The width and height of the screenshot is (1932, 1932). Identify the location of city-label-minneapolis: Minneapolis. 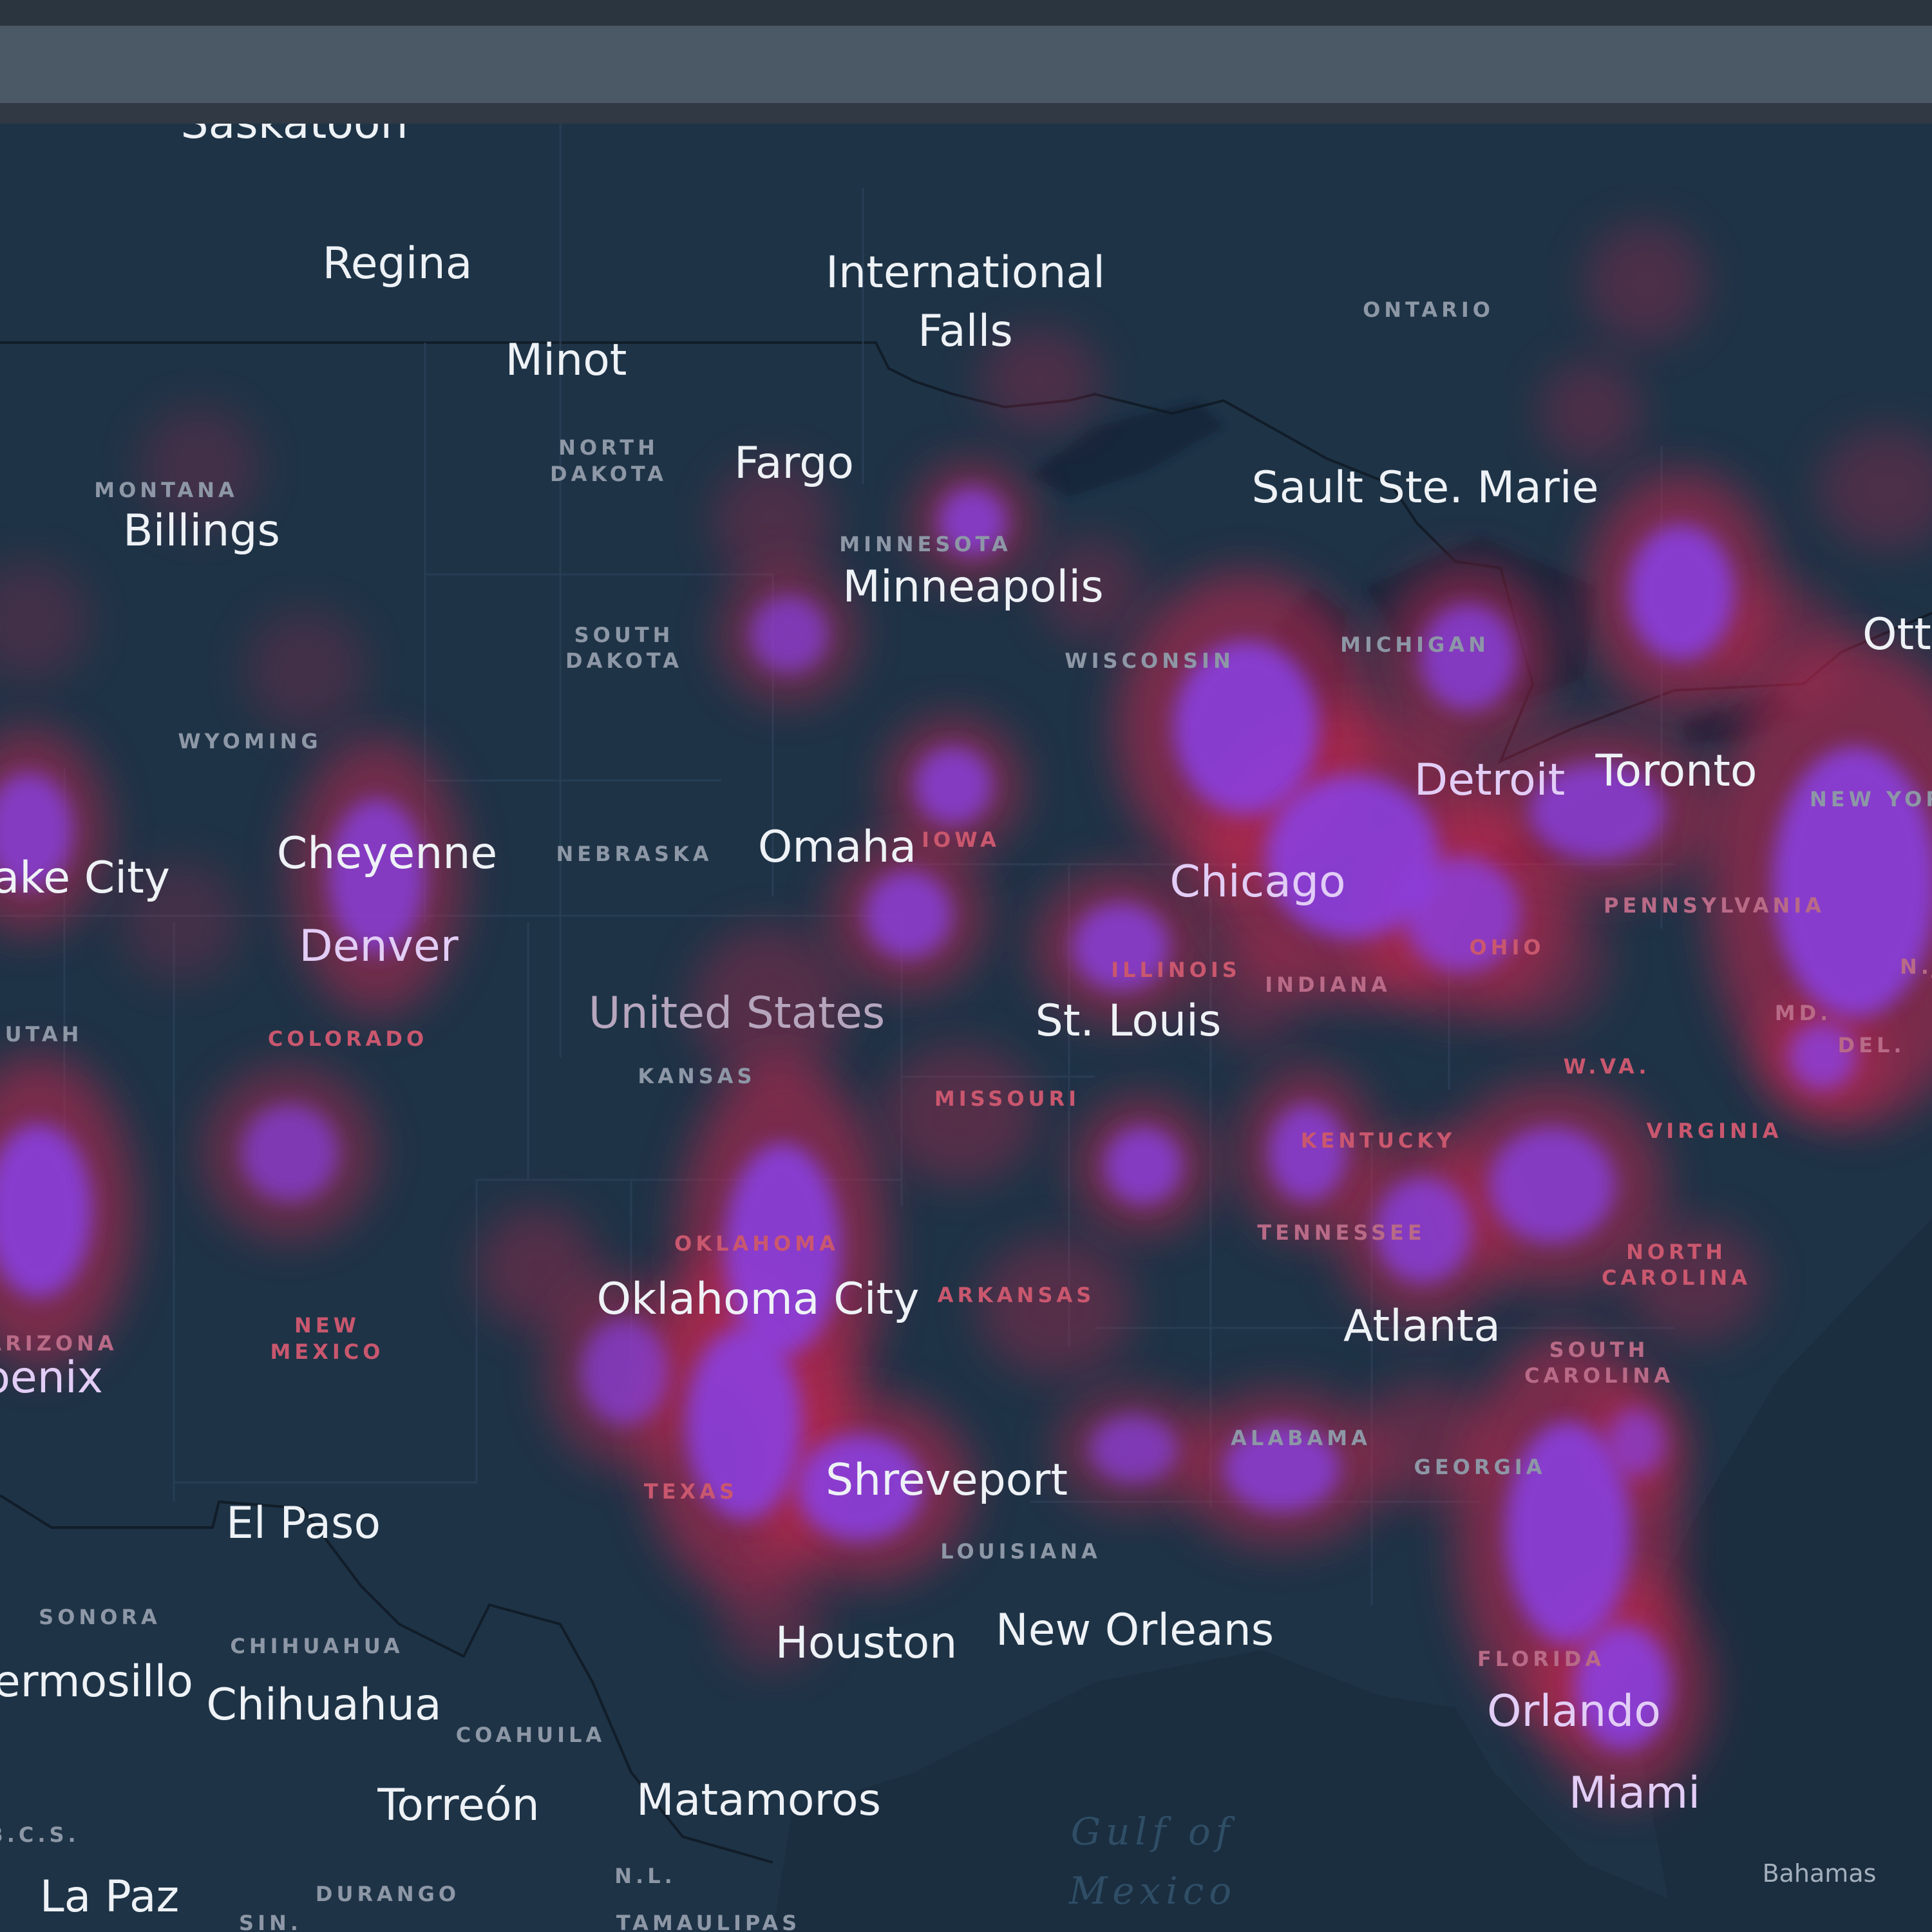
(973, 587).